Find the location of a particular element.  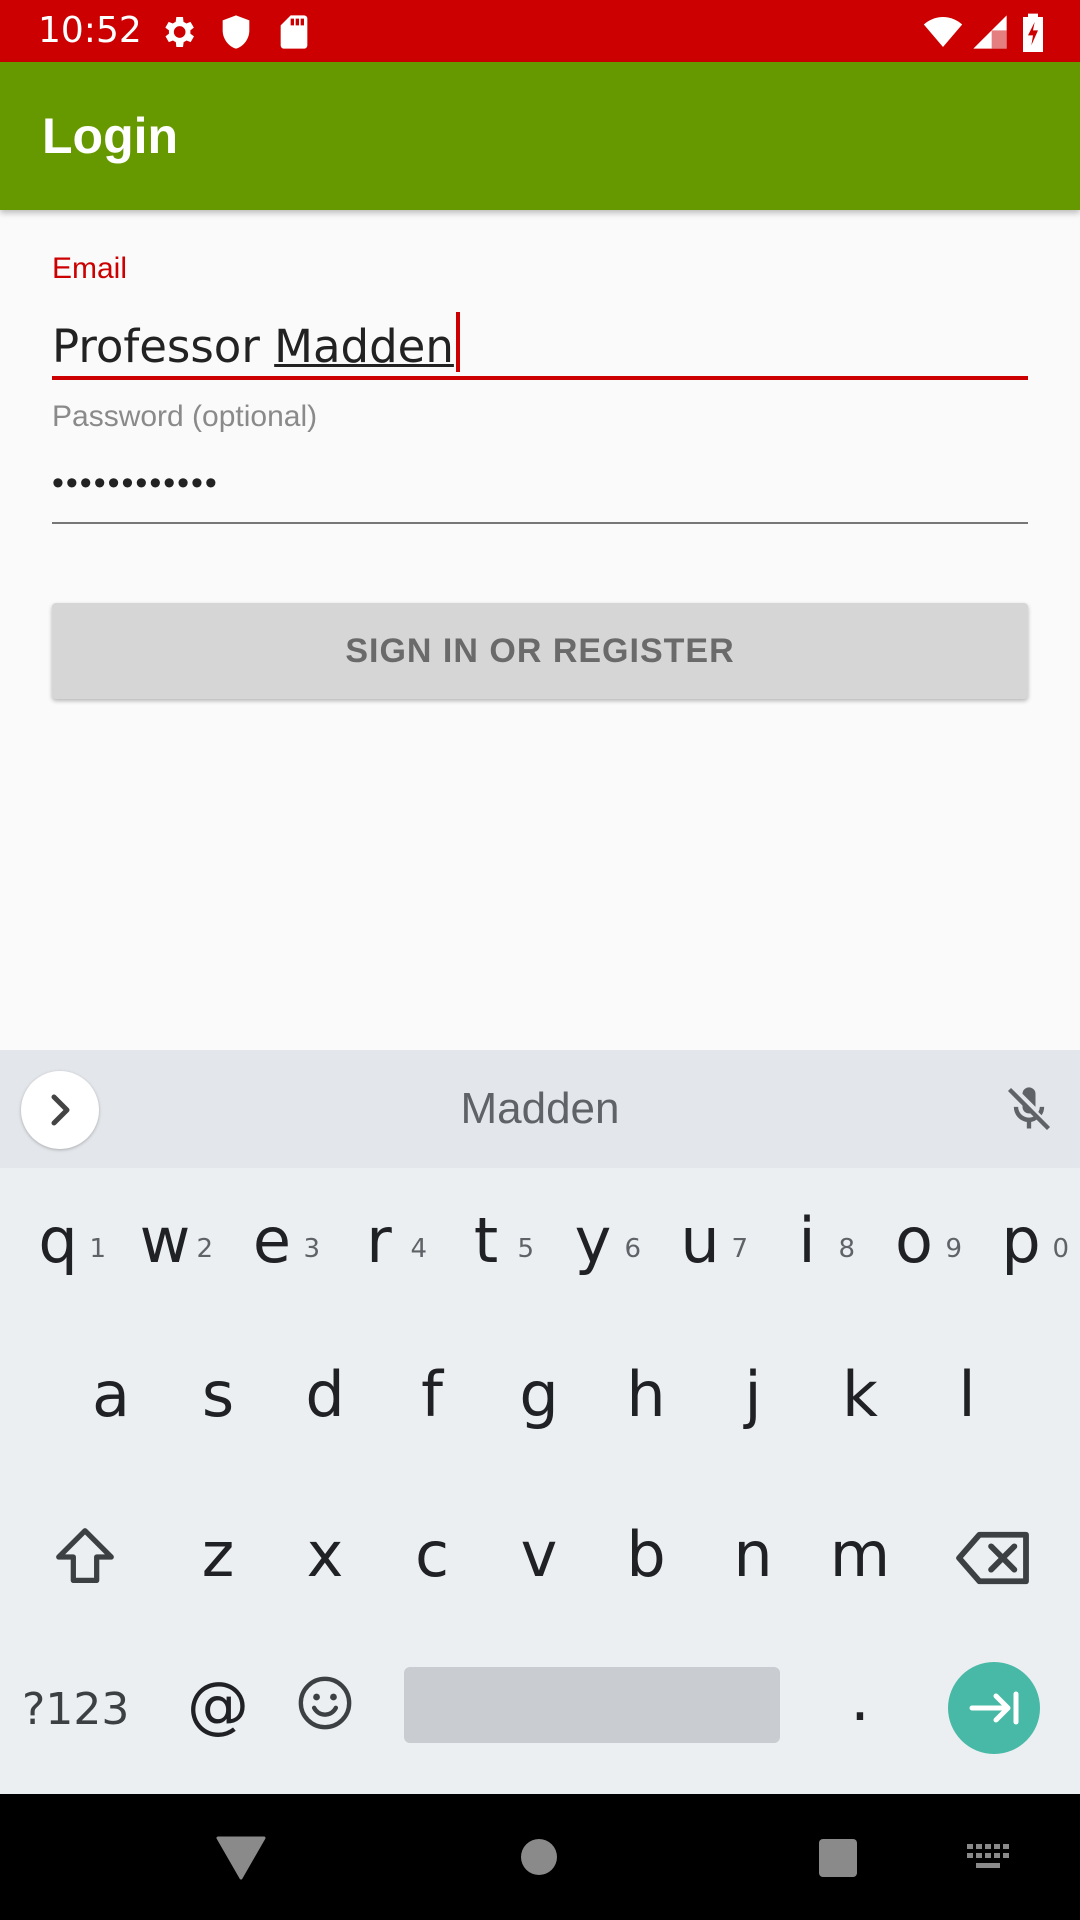

email-value-prefix: Professor is located at coordinates (163, 346).